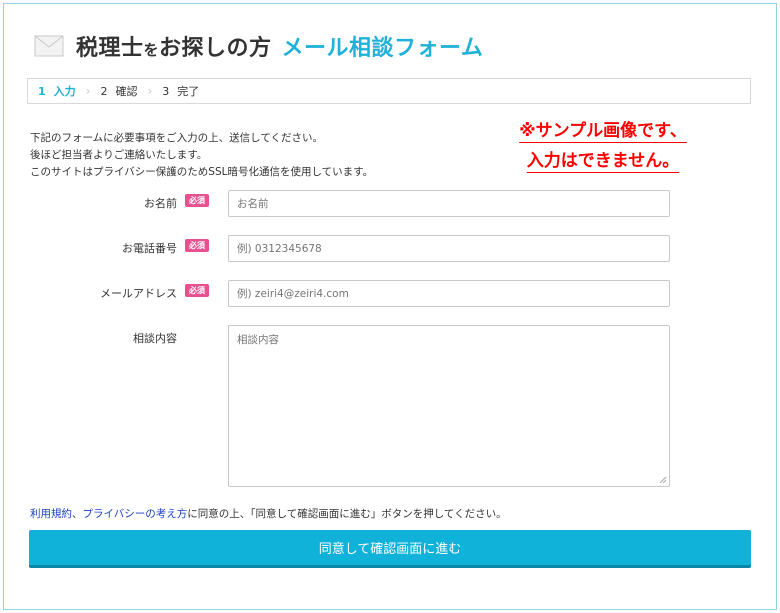 The width and height of the screenshot is (780, 613). I want to click on terms-link: 利用規約, so click(51, 514).